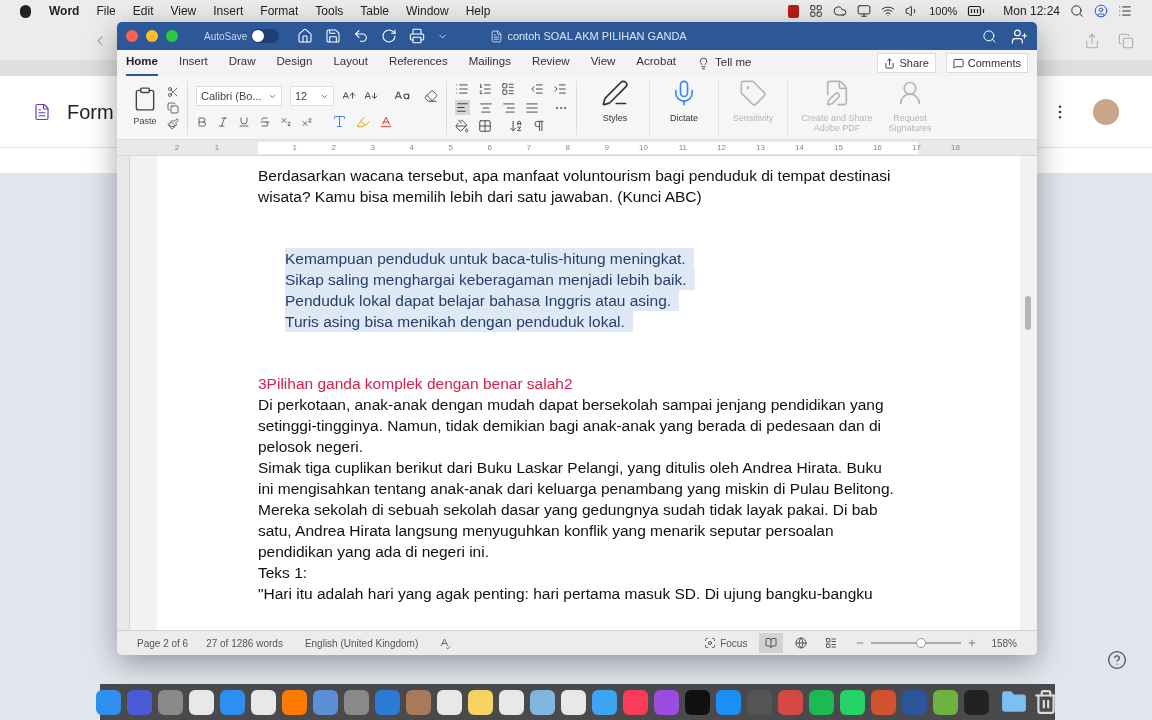  I want to click on bullets-icon, so click(462, 89).